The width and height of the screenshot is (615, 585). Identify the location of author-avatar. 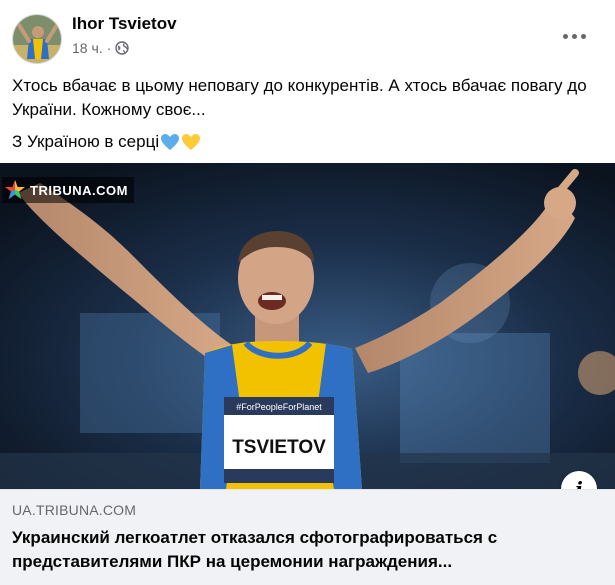
(37, 39).